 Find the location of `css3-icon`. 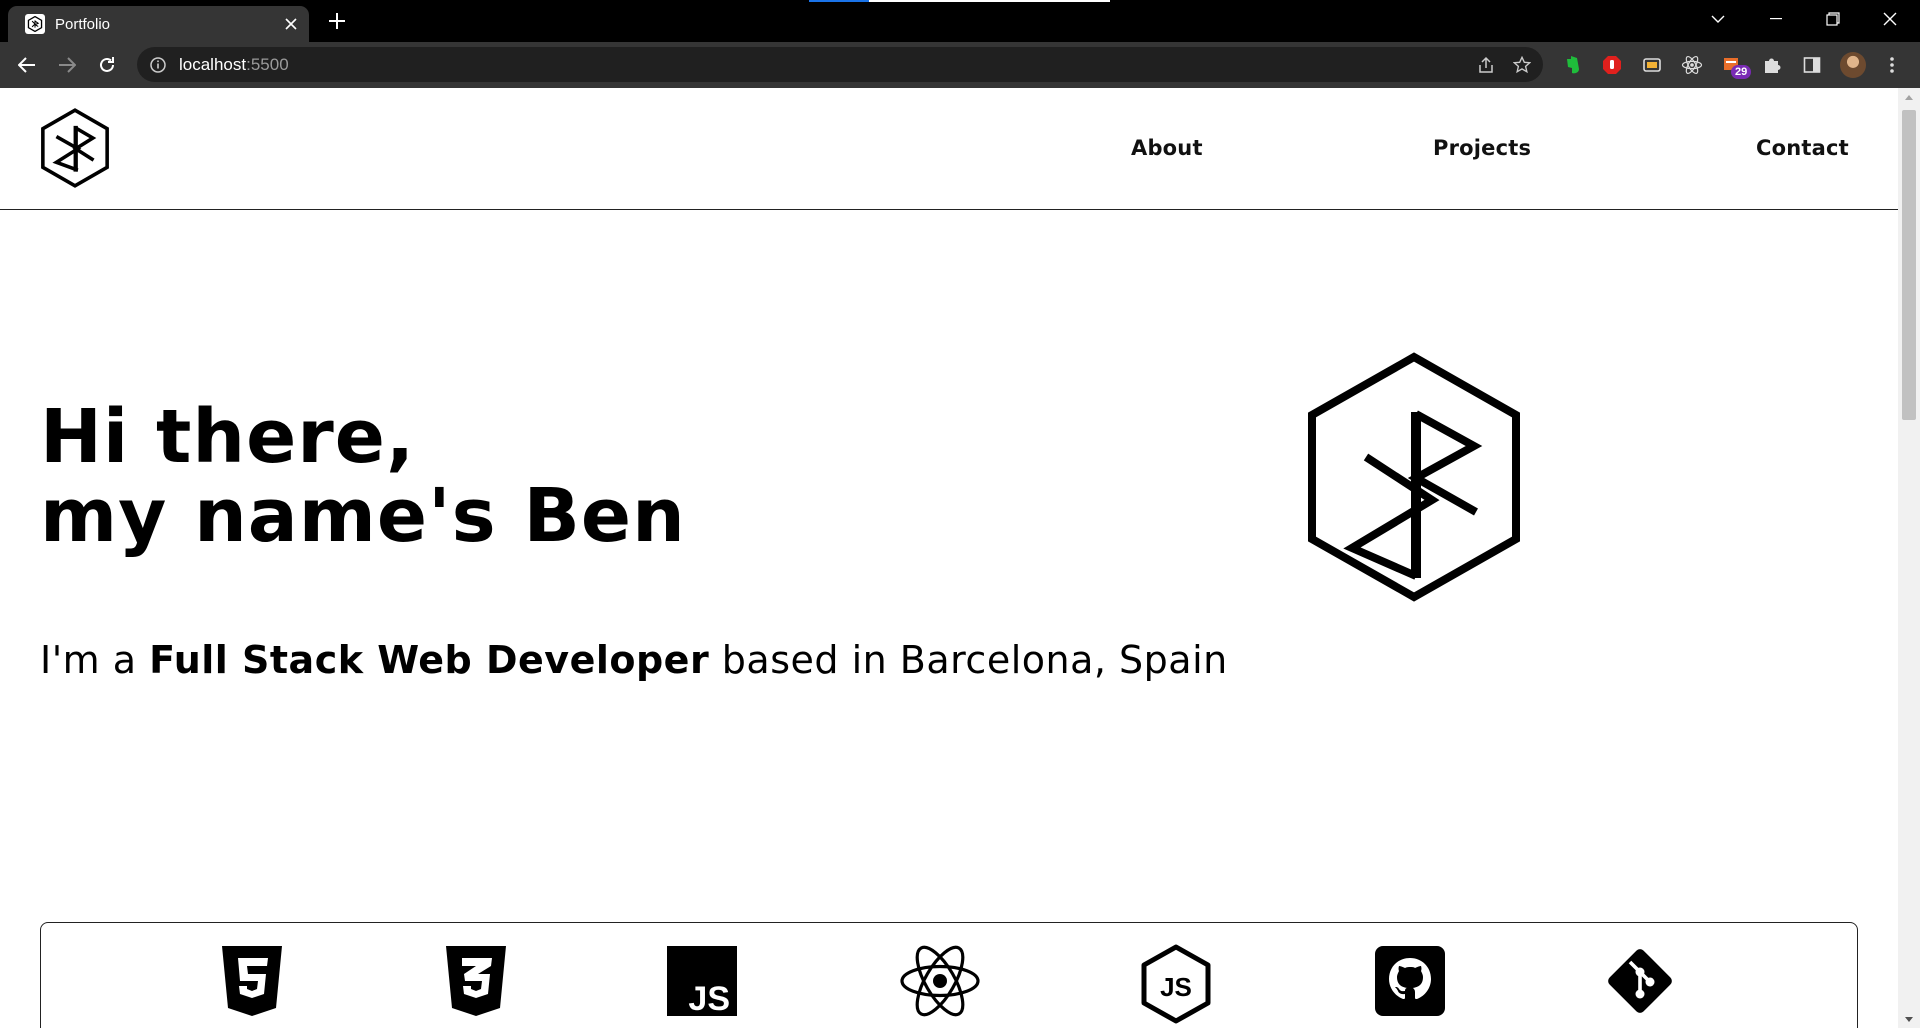

css3-icon is located at coordinates (476, 981).